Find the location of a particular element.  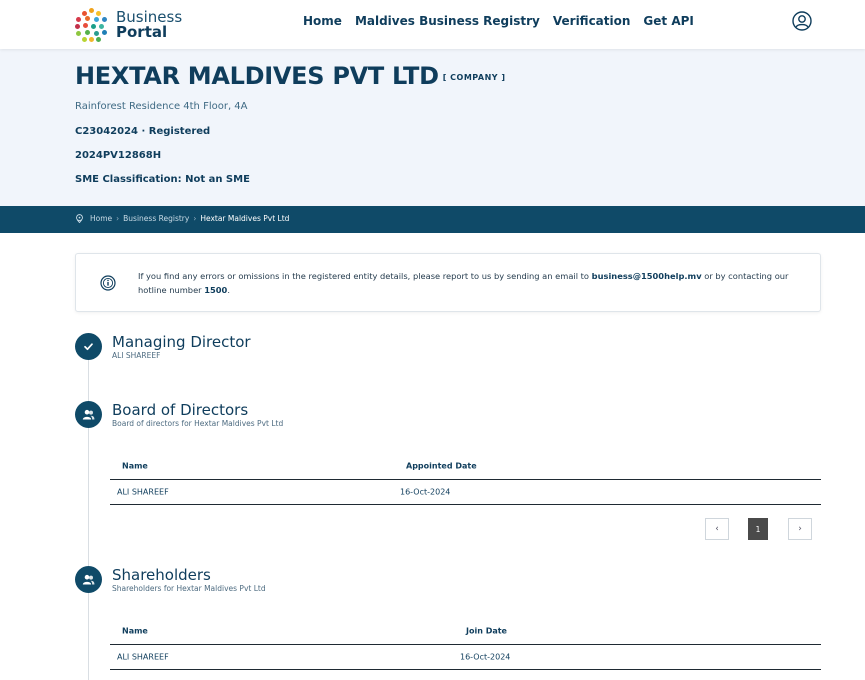

table-header: Name Appointed Date is located at coordinates (465, 466).